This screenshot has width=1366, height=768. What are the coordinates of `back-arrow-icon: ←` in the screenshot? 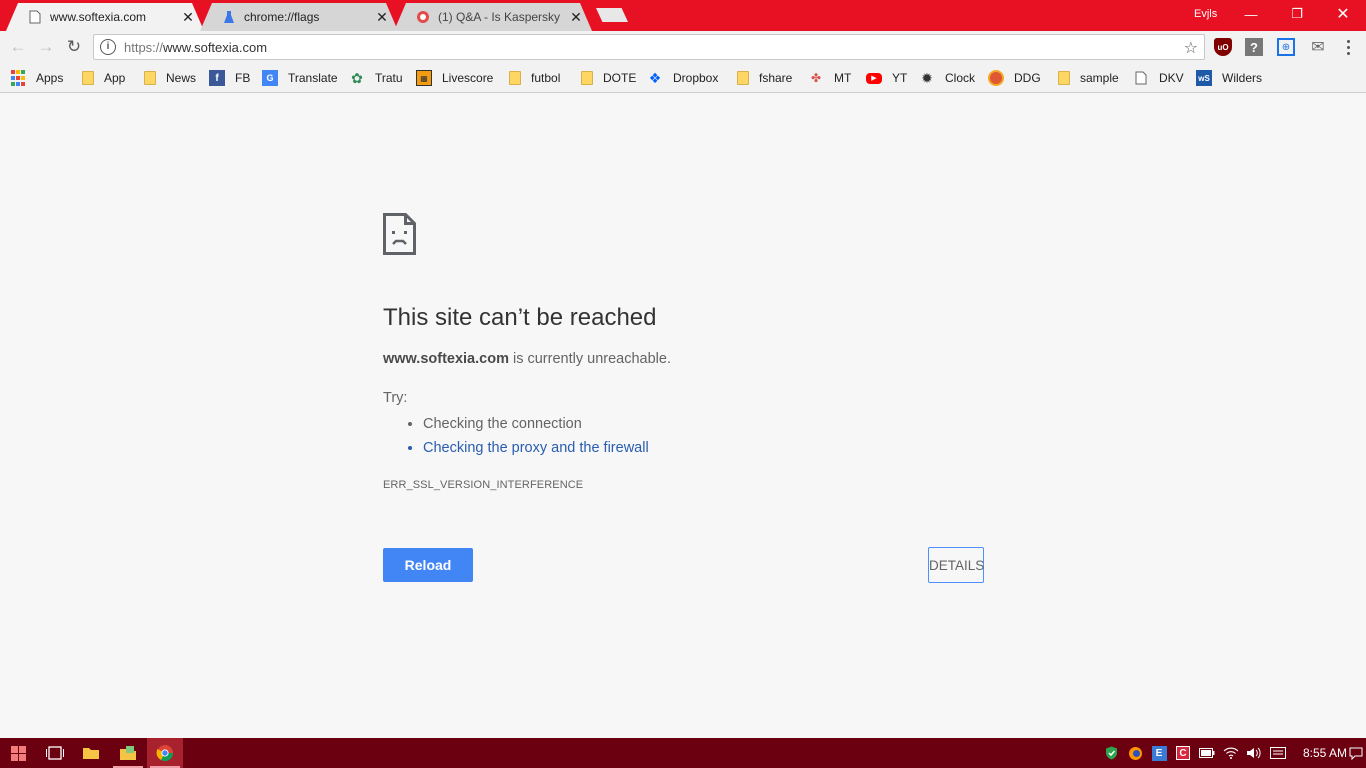 It's located at (18, 47).